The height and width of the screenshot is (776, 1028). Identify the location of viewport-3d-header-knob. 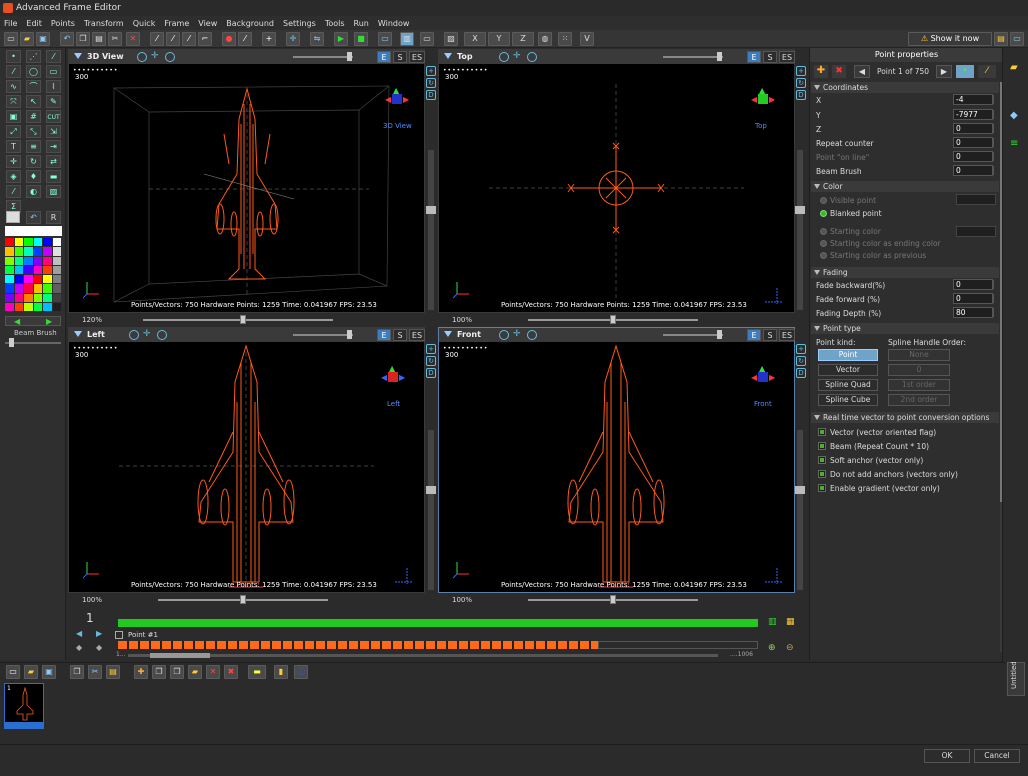
(349, 56).